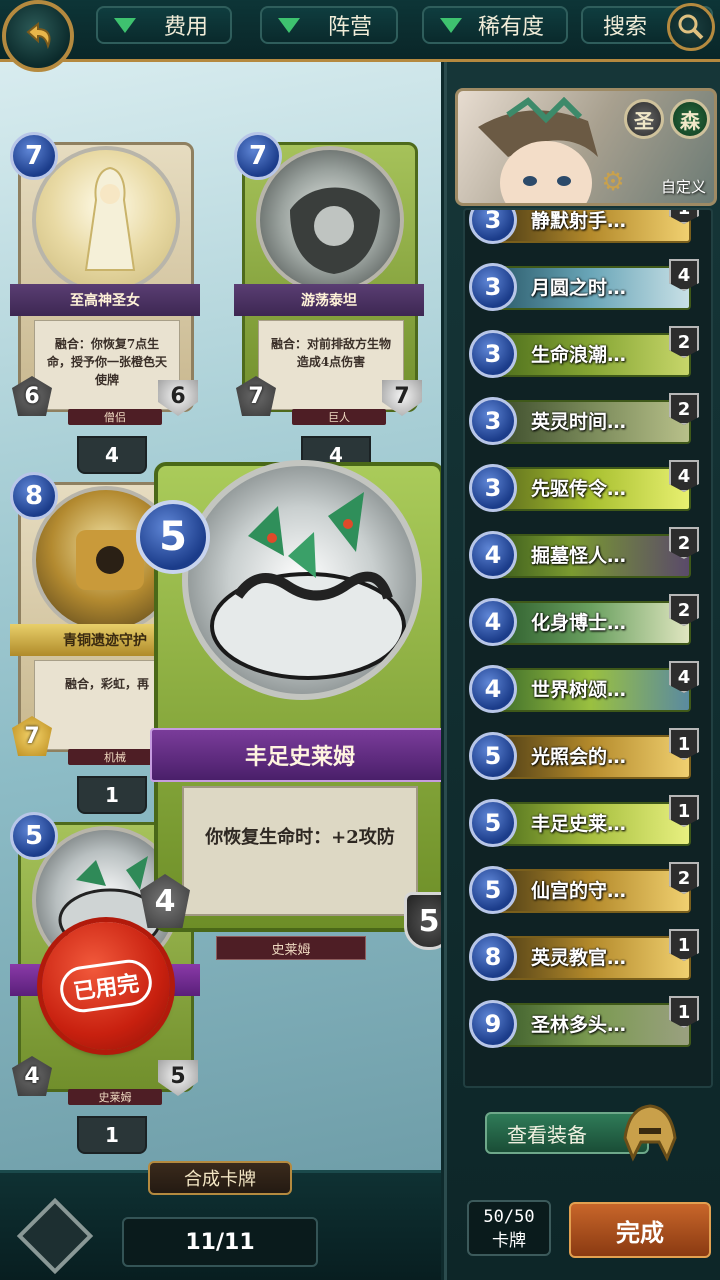  I want to click on hero-custom-label: 自定义, so click(683, 187).